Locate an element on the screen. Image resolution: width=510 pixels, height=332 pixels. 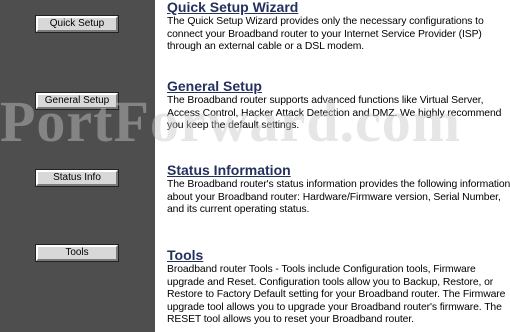
status-info-title: Status Information is located at coordinates (338, 170).